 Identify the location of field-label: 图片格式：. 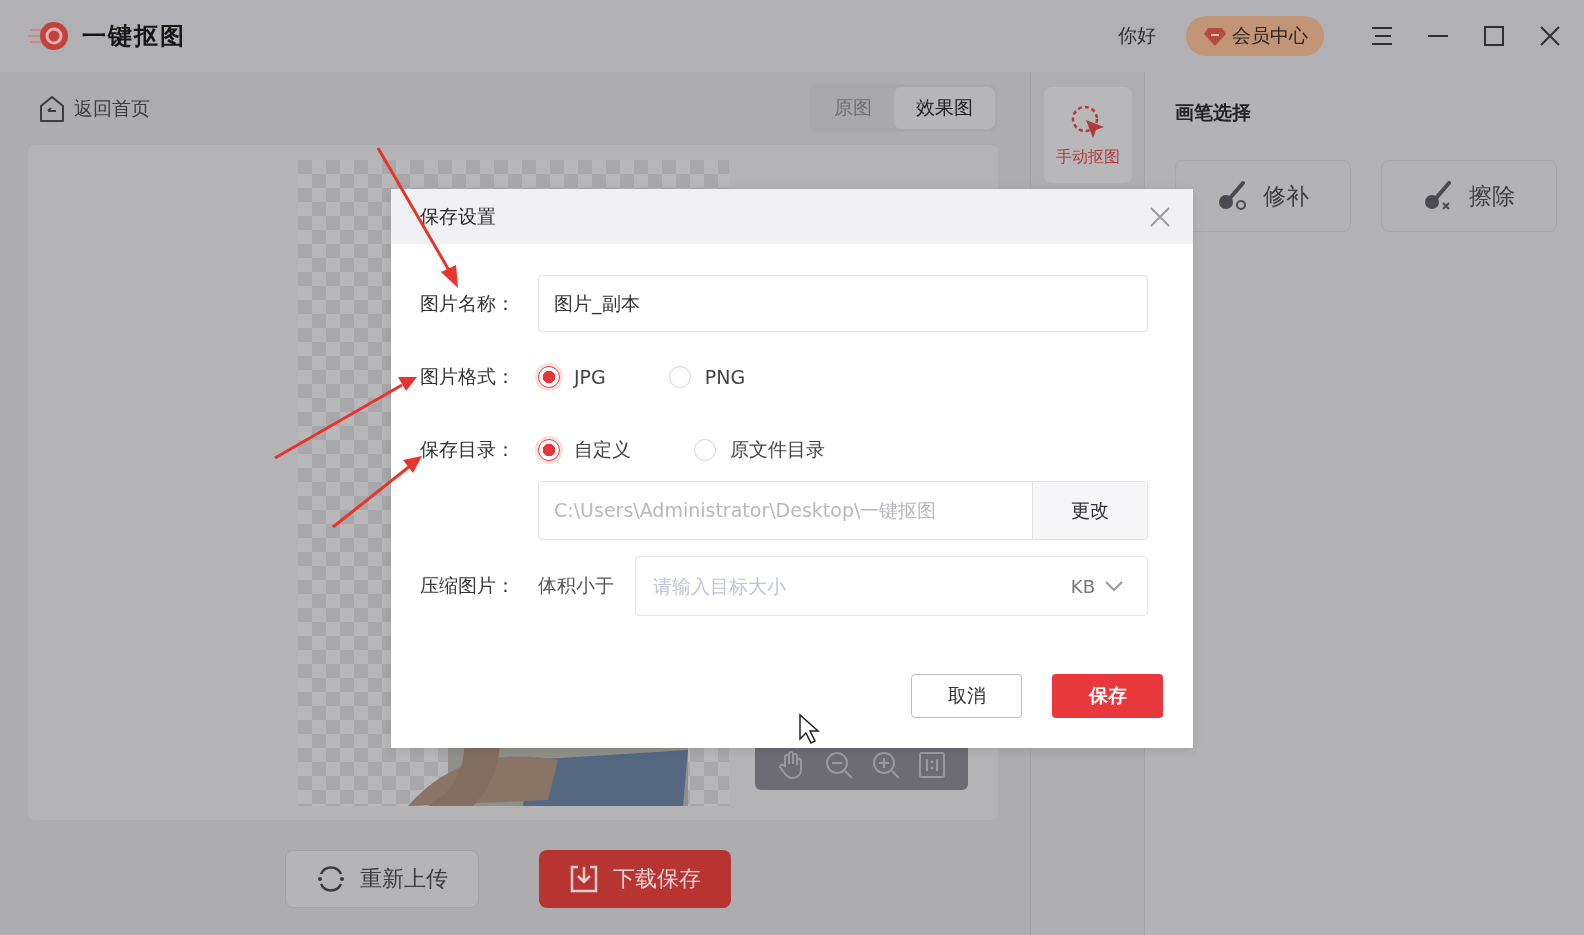
(468, 376).